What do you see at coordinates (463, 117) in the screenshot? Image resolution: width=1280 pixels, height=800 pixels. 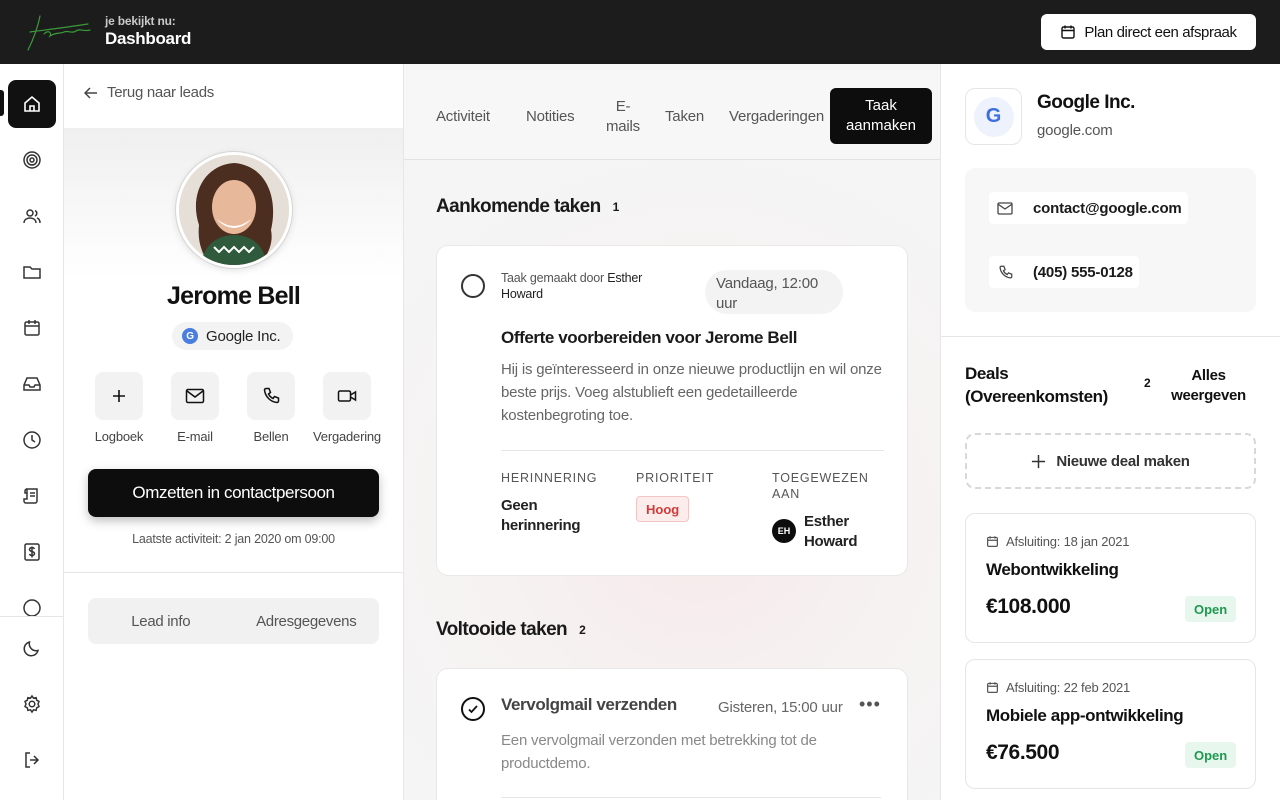 I see `tab-activity: Activiteit` at bounding box center [463, 117].